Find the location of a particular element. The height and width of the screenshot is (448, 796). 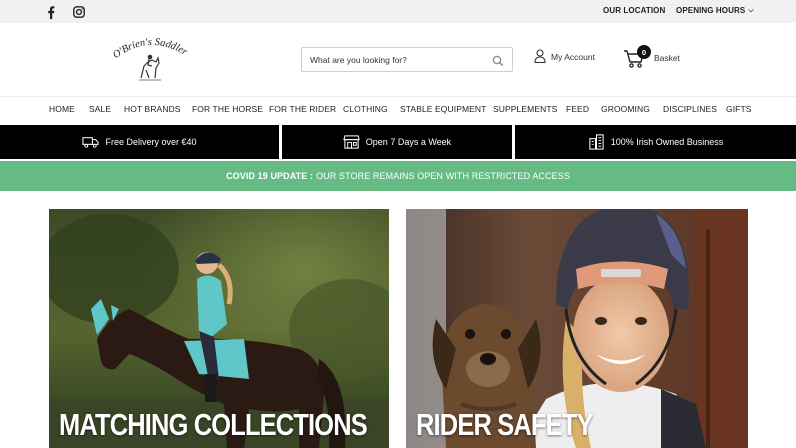

usp-free-delivery: Free Delivery over €40 is located at coordinates (139, 142).